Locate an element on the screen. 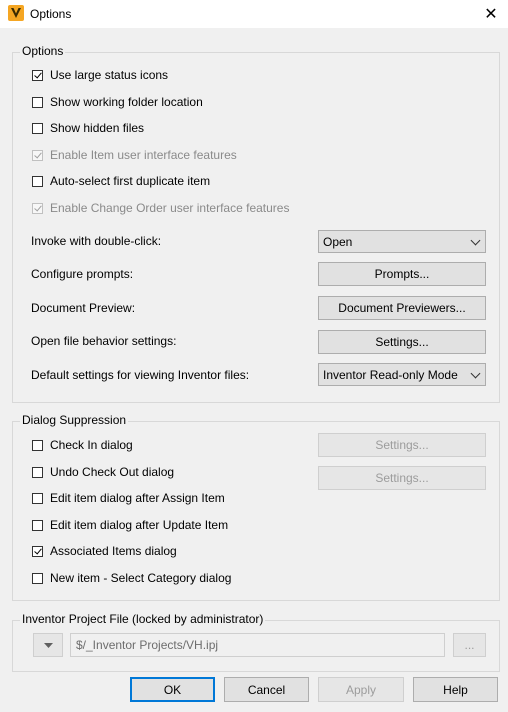 This screenshot has height=712, width=508. project-file-path-input: $/_Inventor Projects/VH.ipj is located at coordinates (257, 645).